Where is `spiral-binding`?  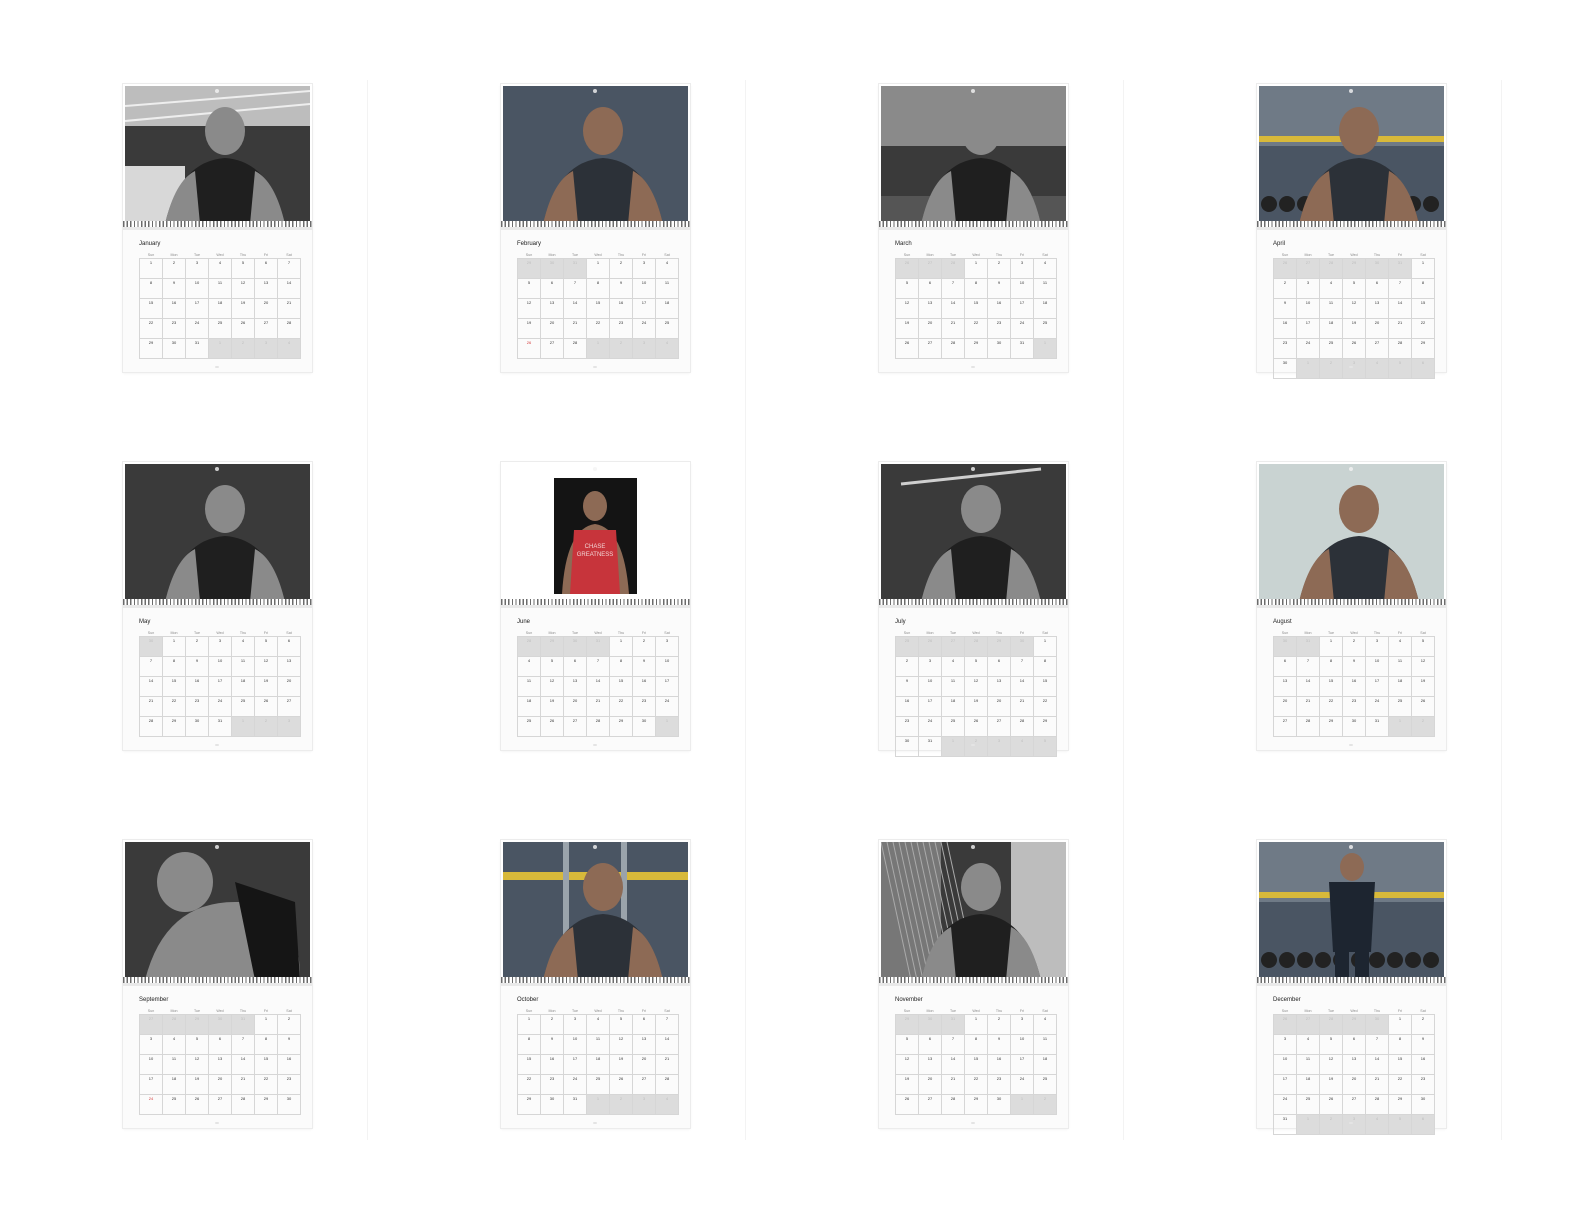
spiral-binding is located at coordinates (595, 225).